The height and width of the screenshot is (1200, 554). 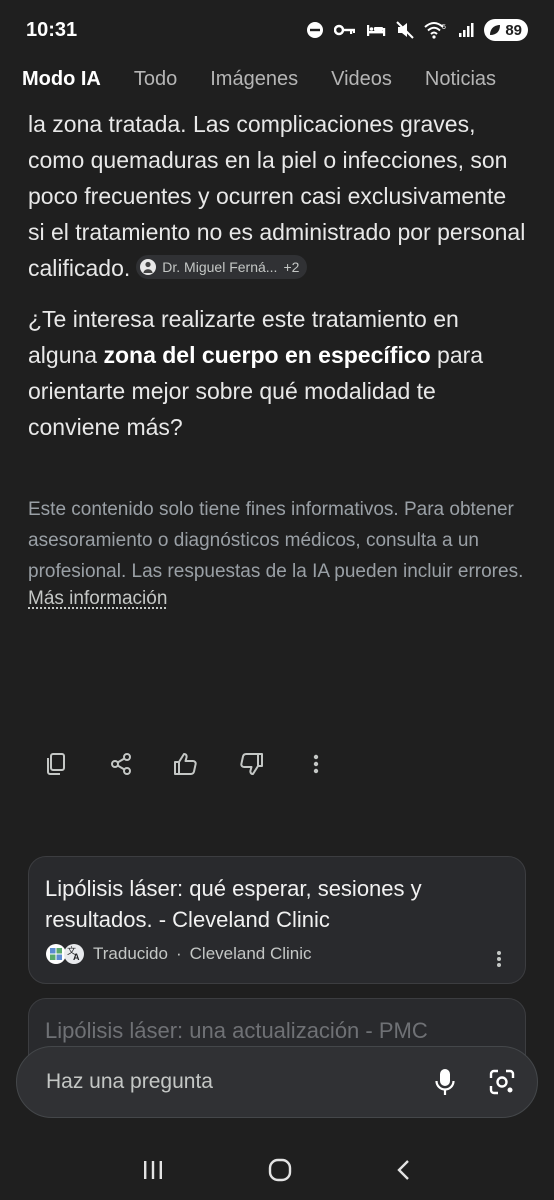 I want to click on thumbs-down-button, so click(x=251, y=764).